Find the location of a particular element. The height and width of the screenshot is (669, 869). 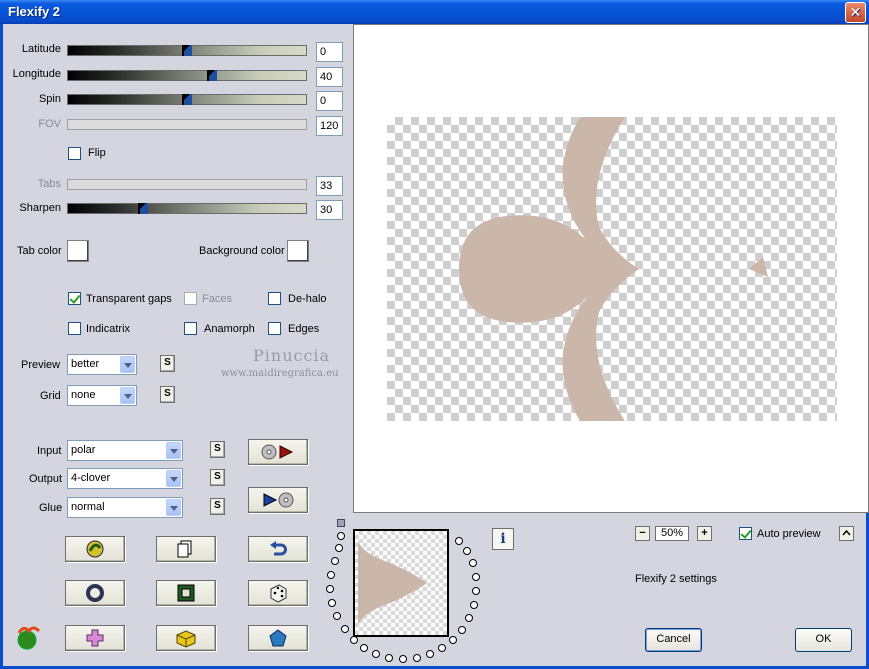

fov-value: 120 is located at coordinates (329, 126).